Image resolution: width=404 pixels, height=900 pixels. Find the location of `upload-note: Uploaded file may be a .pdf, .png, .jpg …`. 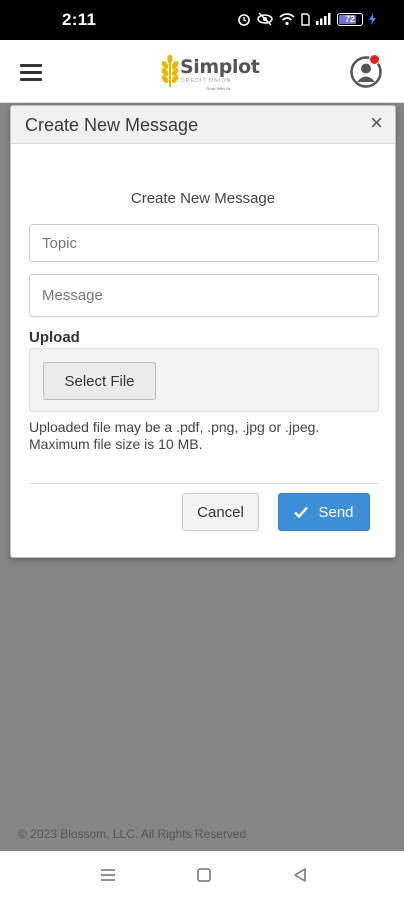

upload-note: Uploaded file may be a .pdf, .png, .jpg … is located at coordinates (204, 436).